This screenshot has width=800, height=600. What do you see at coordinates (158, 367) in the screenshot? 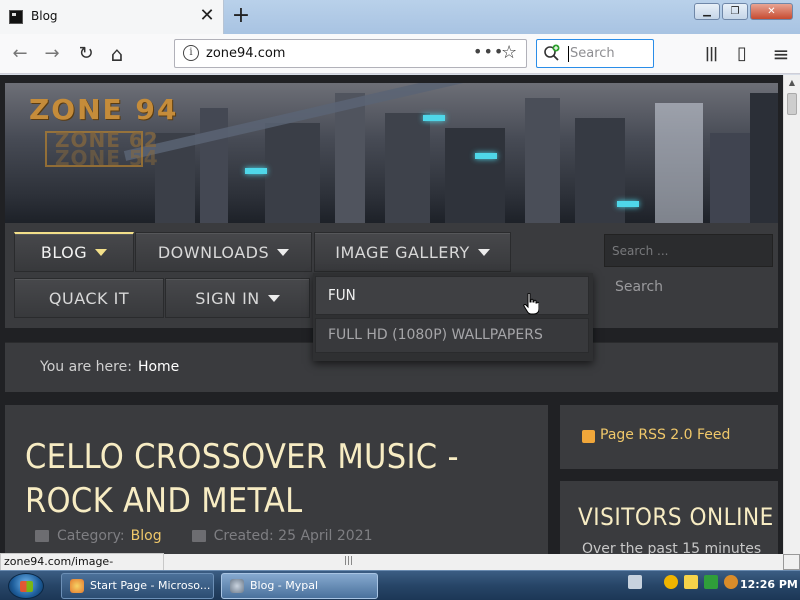
I see `breadcrumb-home-link: Home` at bounding box center [158, 367].